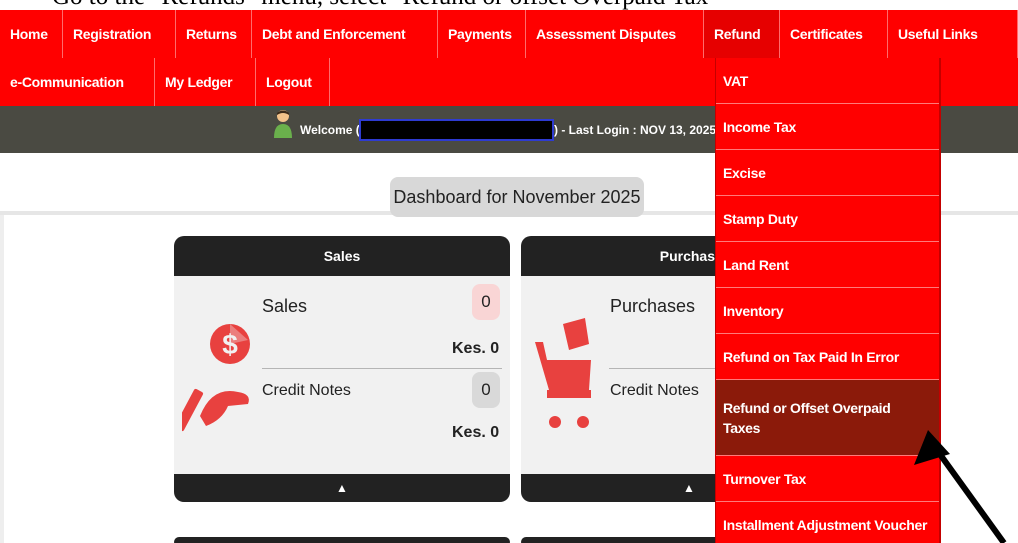 This screenshot has height=543, width=1018. Describe the element at coordinates (653, 306) in the screenshot. I see `purchases-label: Purchases` at that location.